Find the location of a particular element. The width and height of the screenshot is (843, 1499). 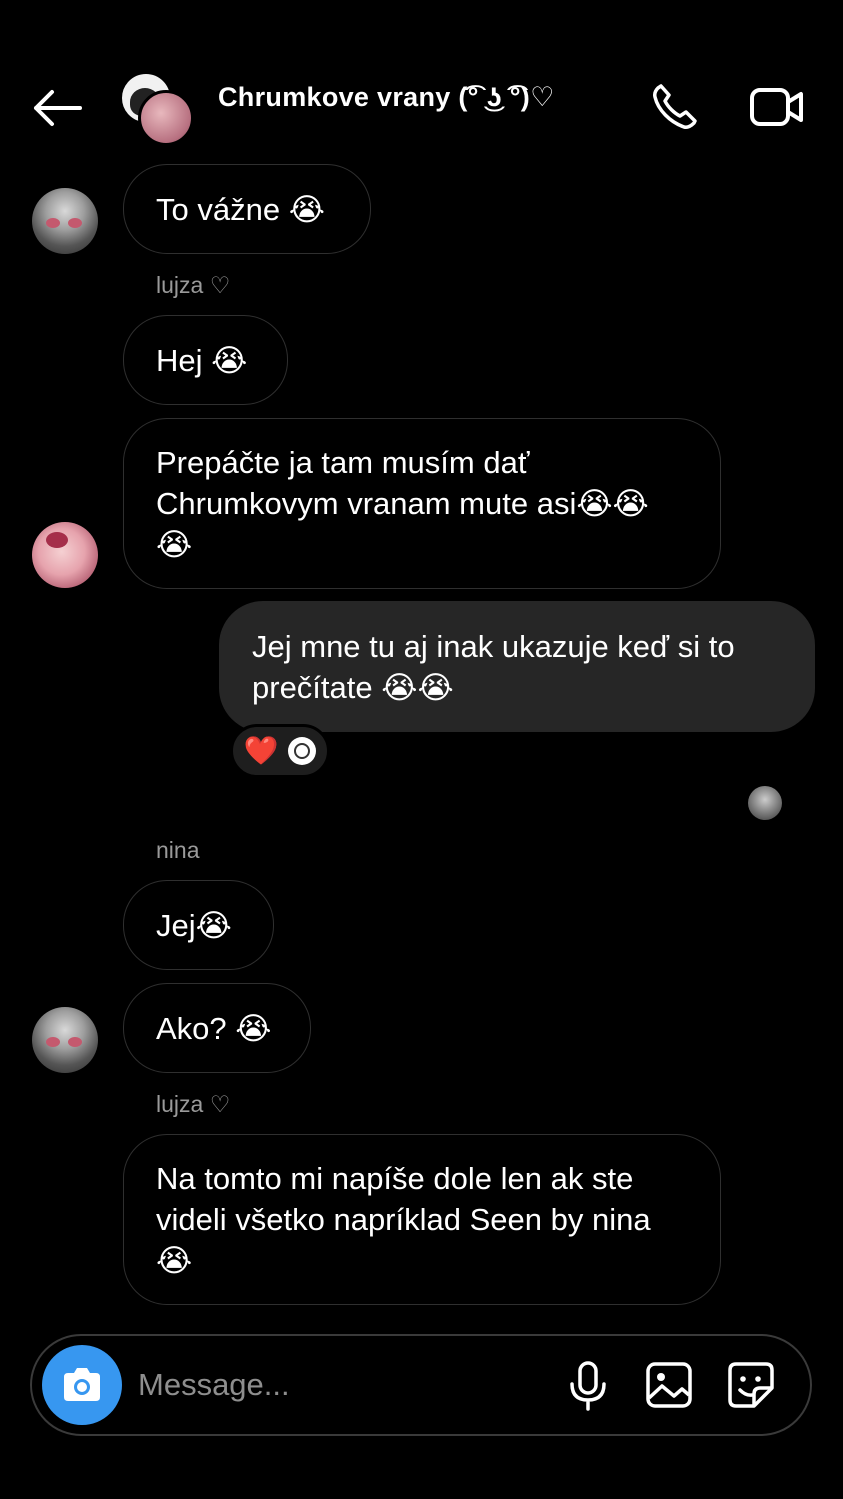

sticker-button is located at coordinates (751, 1385).